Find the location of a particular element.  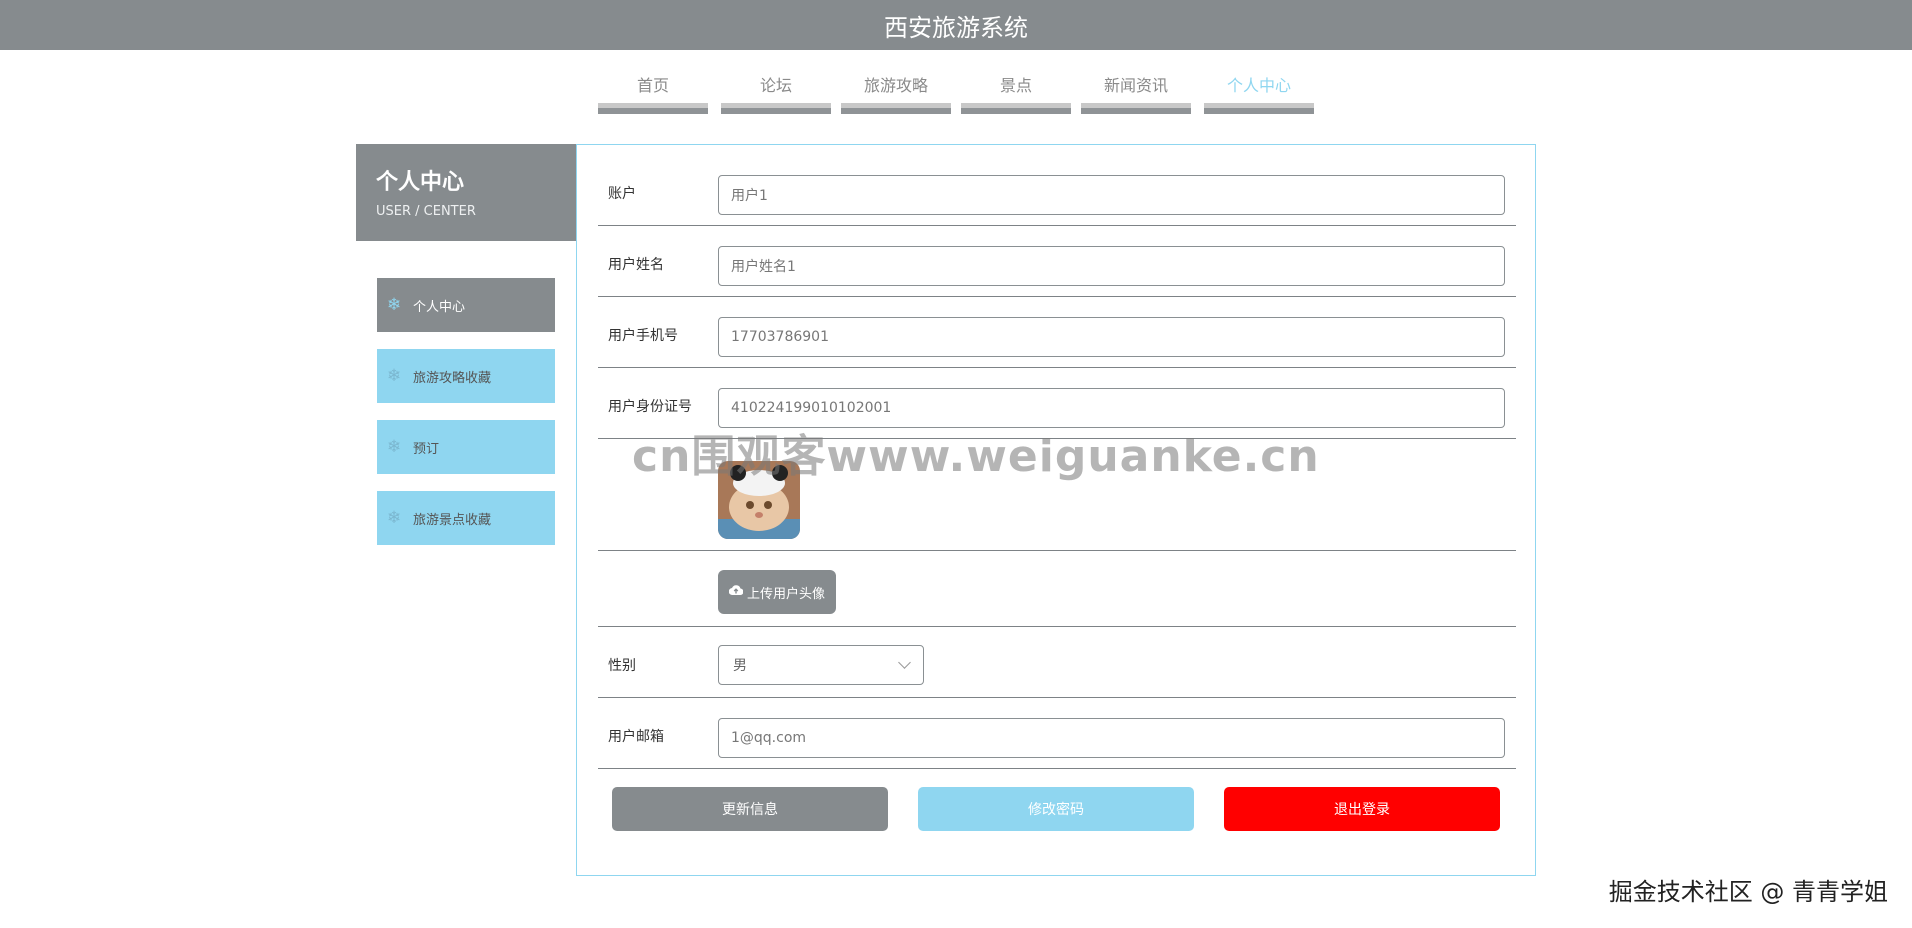

sidebar-item-label: 旅游攻略收藏 is located at coordinates (452, 378).